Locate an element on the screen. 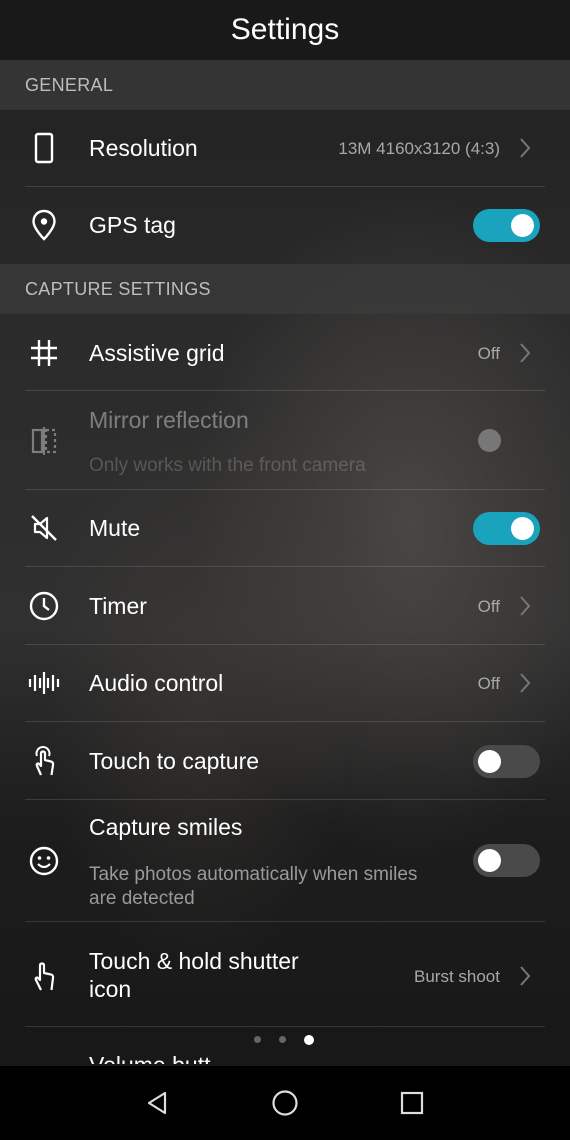 Image resolution: width=570 pixels, height=1140 pixels. home-circle-icon is located at coordinates (285, 1103).